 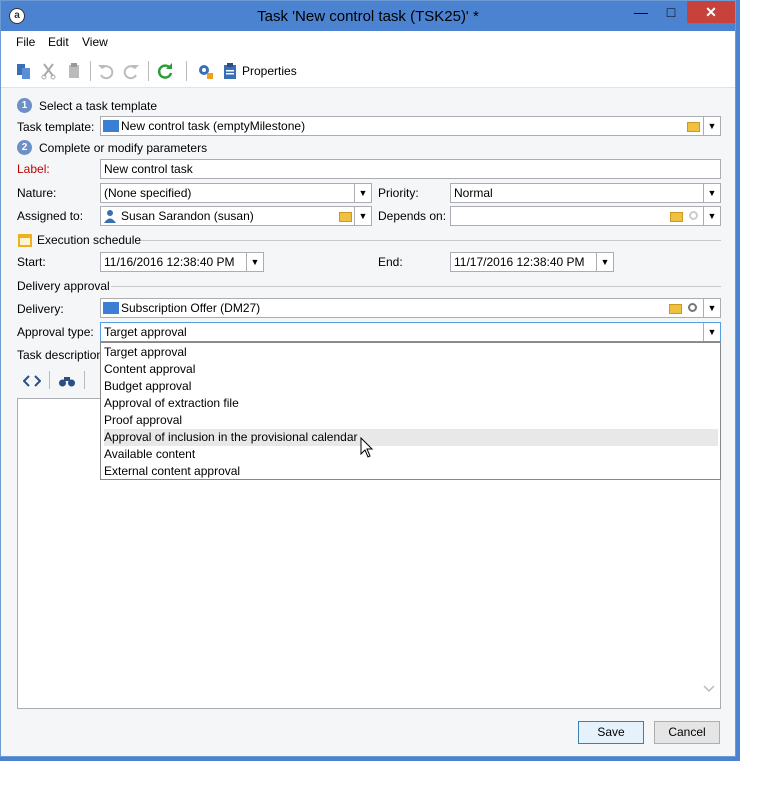 What do you see at coordinates (671, 12) in the screenshot?
I see `maximize-button: □` at bounding box center [671, 12].